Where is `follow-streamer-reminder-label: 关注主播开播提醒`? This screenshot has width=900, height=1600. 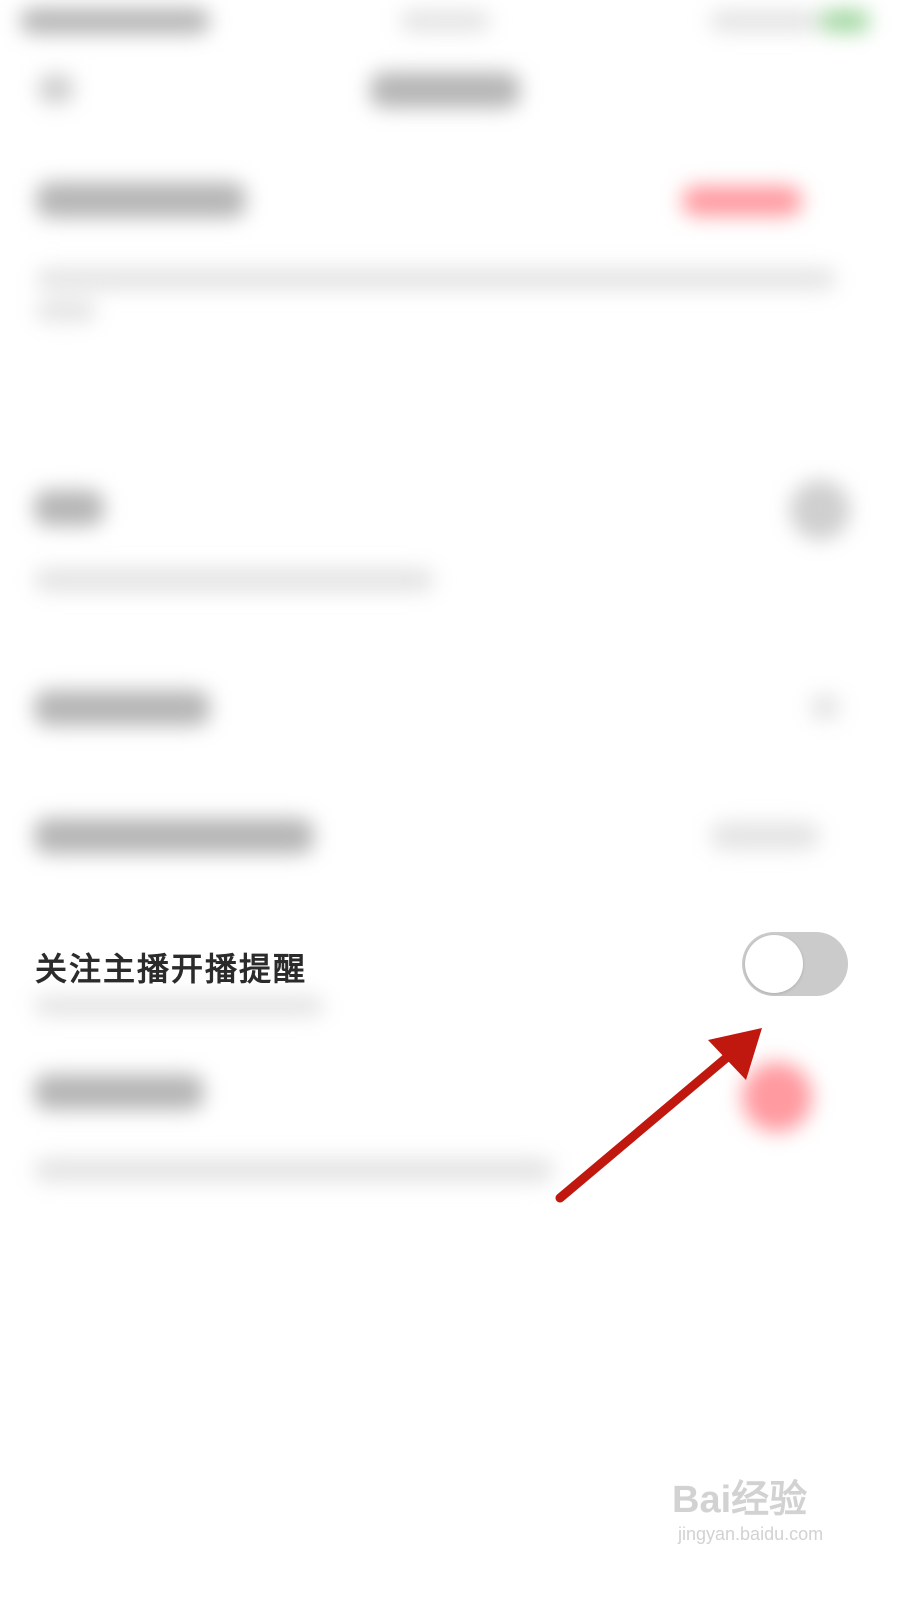 follow-streamer-reminder-label: 关注主播开播提醒 is located at coordinates (171, 969).